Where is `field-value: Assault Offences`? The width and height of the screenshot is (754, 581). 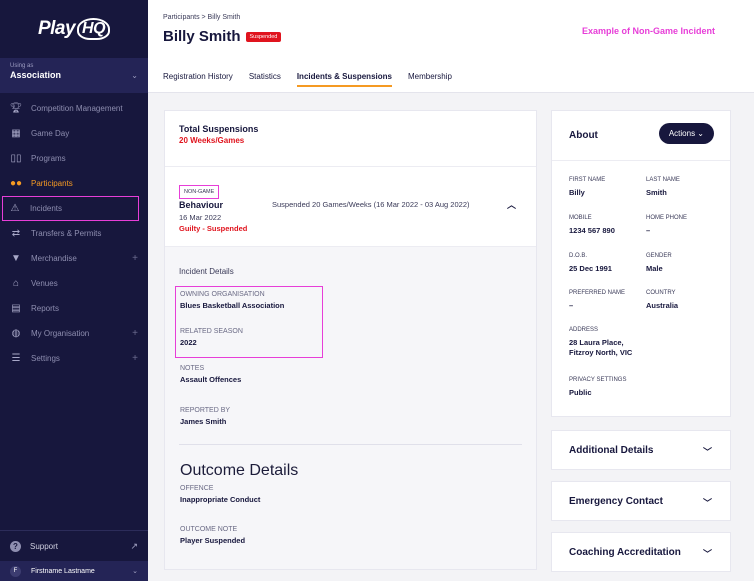 field-value: Assault Offences is located at coordinates (211, 379).